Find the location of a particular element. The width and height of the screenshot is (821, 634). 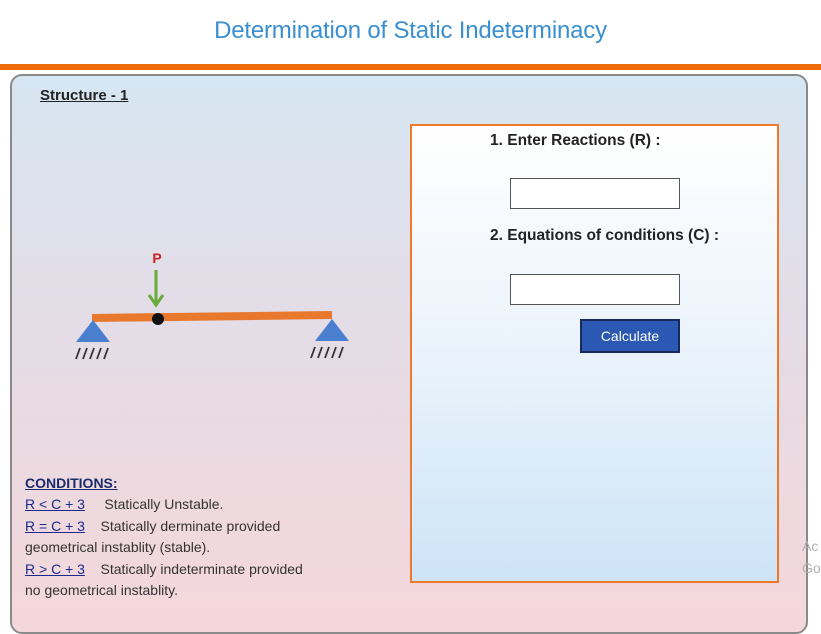

condition-relation: R = C + 3 is located at coordinates (55, 526).